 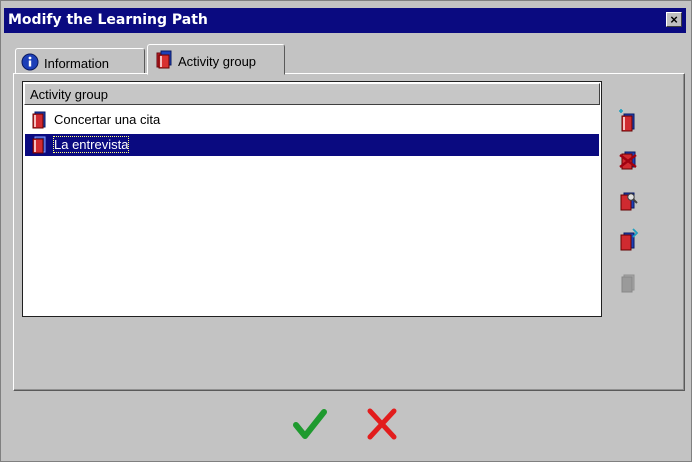 I want to click on delete-group-icon, so click(x=628, y=160).